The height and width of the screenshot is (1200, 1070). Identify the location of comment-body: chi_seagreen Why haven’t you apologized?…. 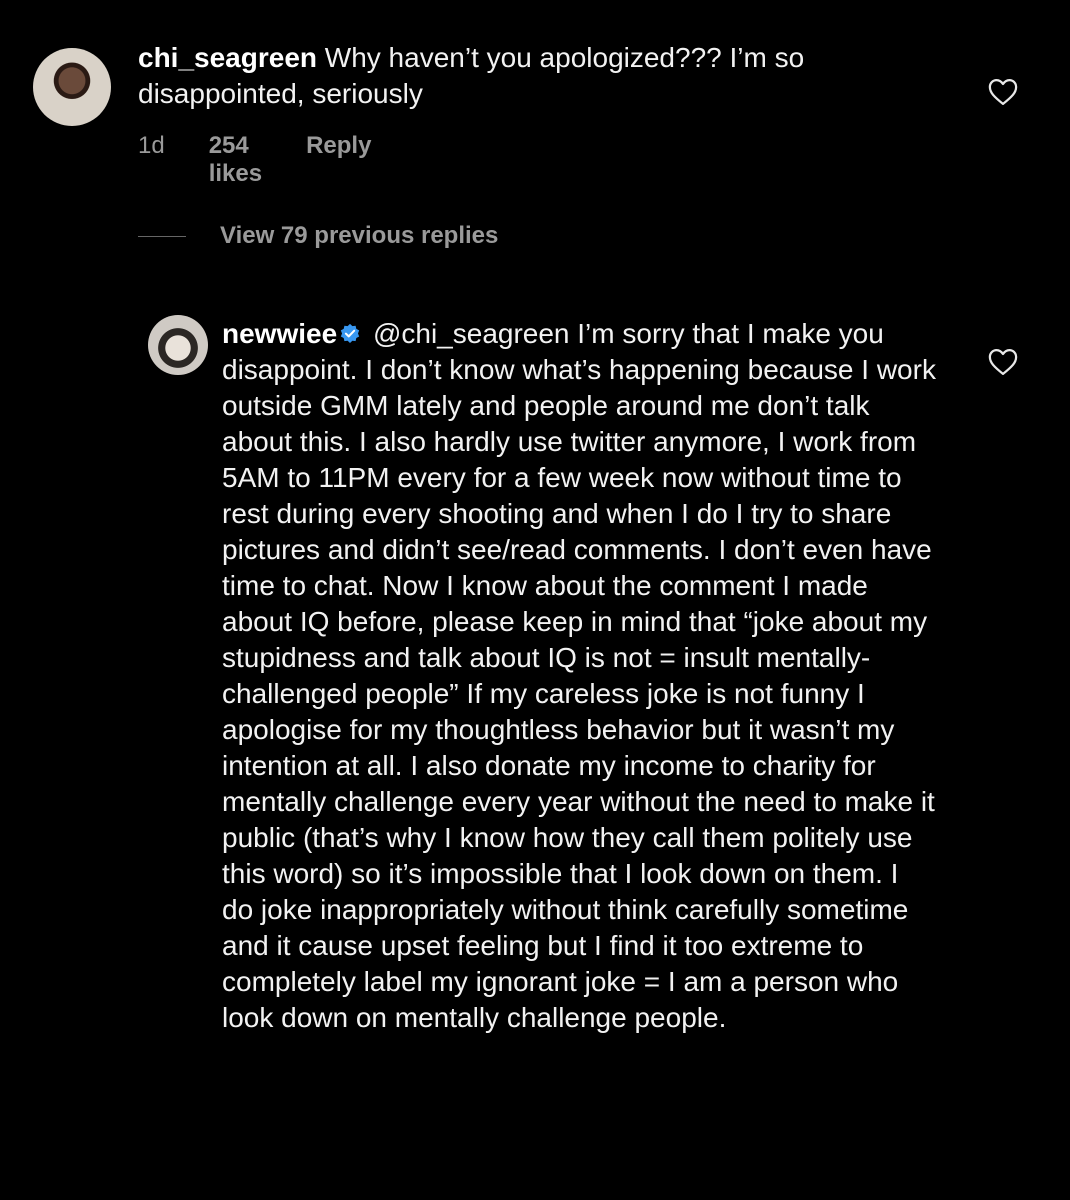
(538, 76).